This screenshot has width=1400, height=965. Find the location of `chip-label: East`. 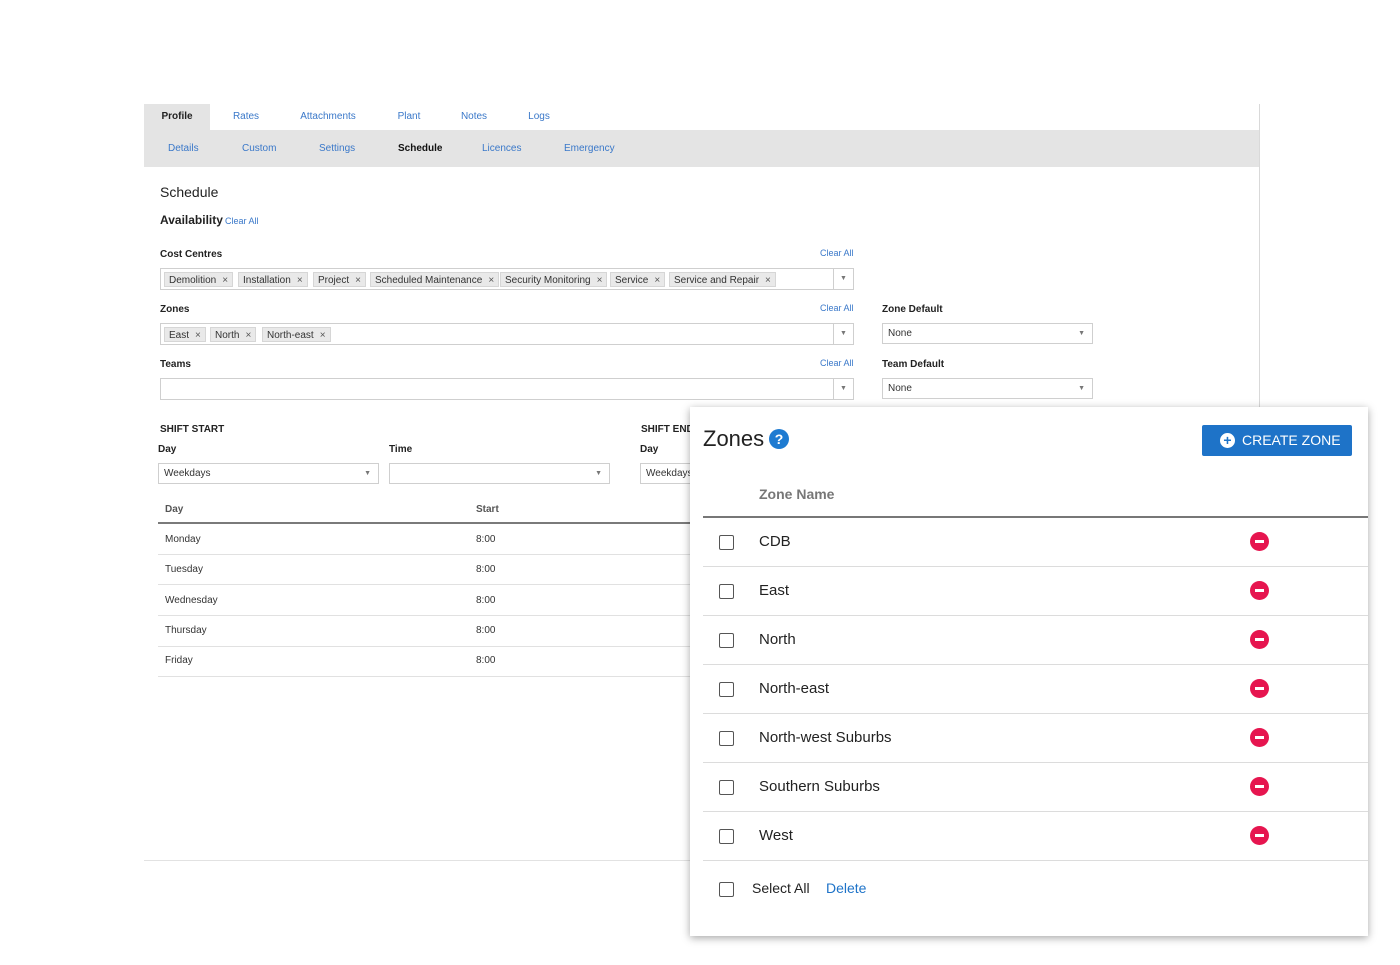

chip-label: East is located at coordinates (179, 335).